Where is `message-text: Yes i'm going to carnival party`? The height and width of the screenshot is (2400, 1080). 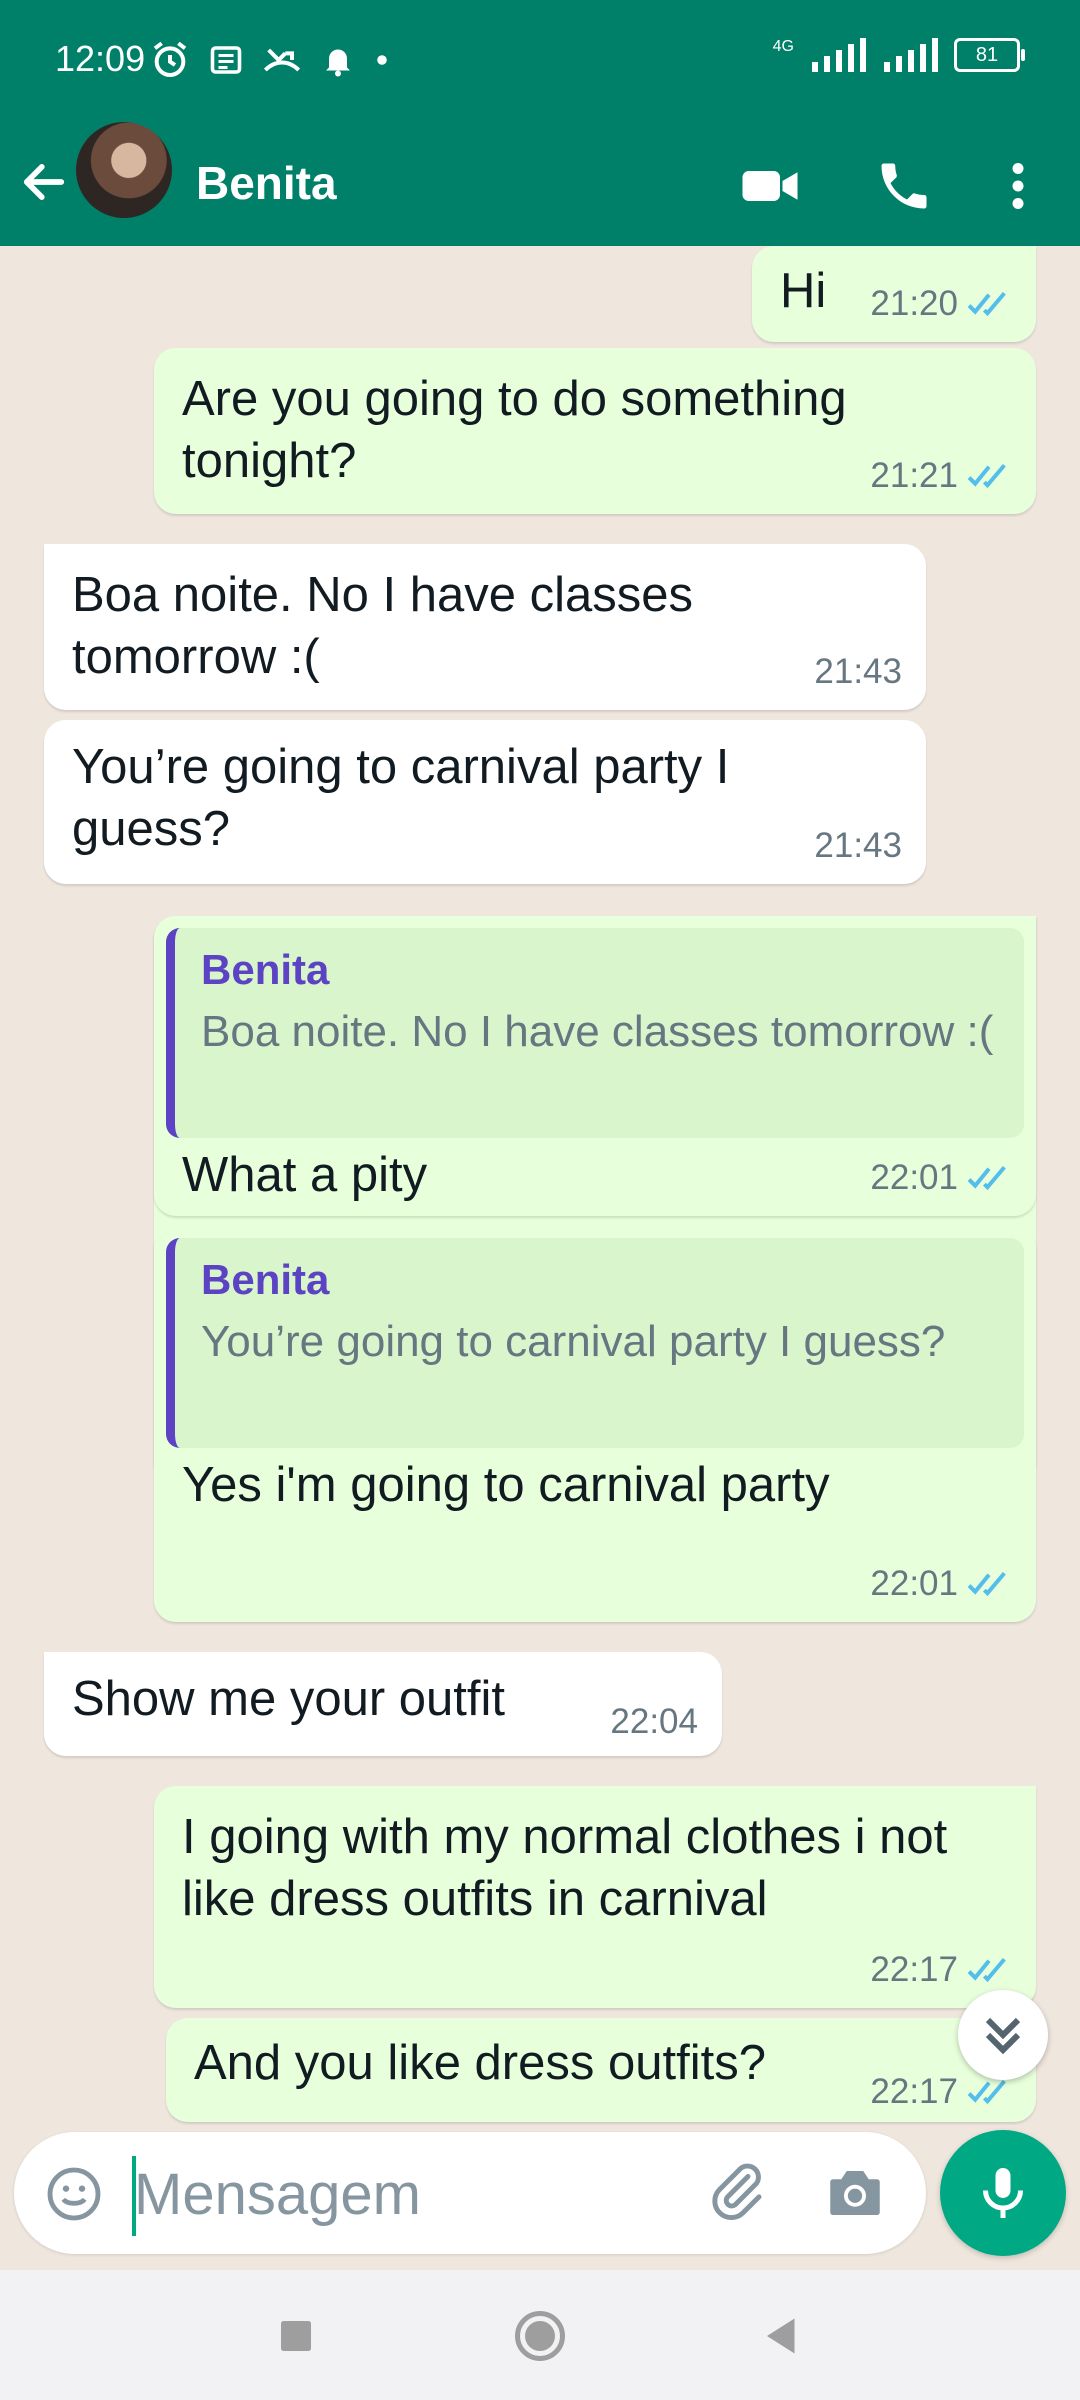 message-text: Yes i'm going to carnival party is located at coordinates (506, 1485).